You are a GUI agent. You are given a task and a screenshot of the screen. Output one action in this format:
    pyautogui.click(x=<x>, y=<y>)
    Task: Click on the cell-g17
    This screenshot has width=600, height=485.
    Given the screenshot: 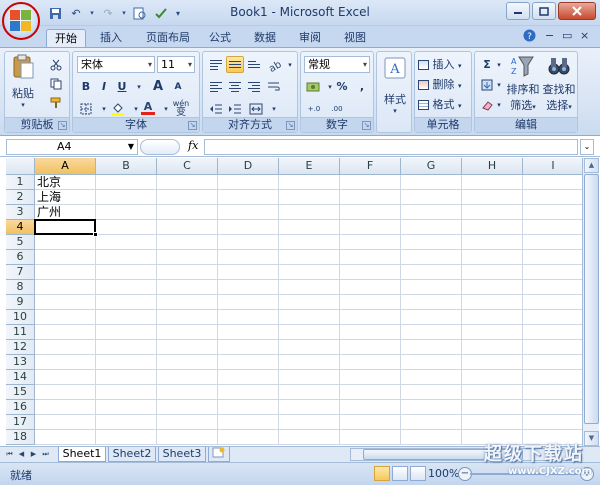 What is the action you would take?
    pyautogui.click(x=431, y=422)
    